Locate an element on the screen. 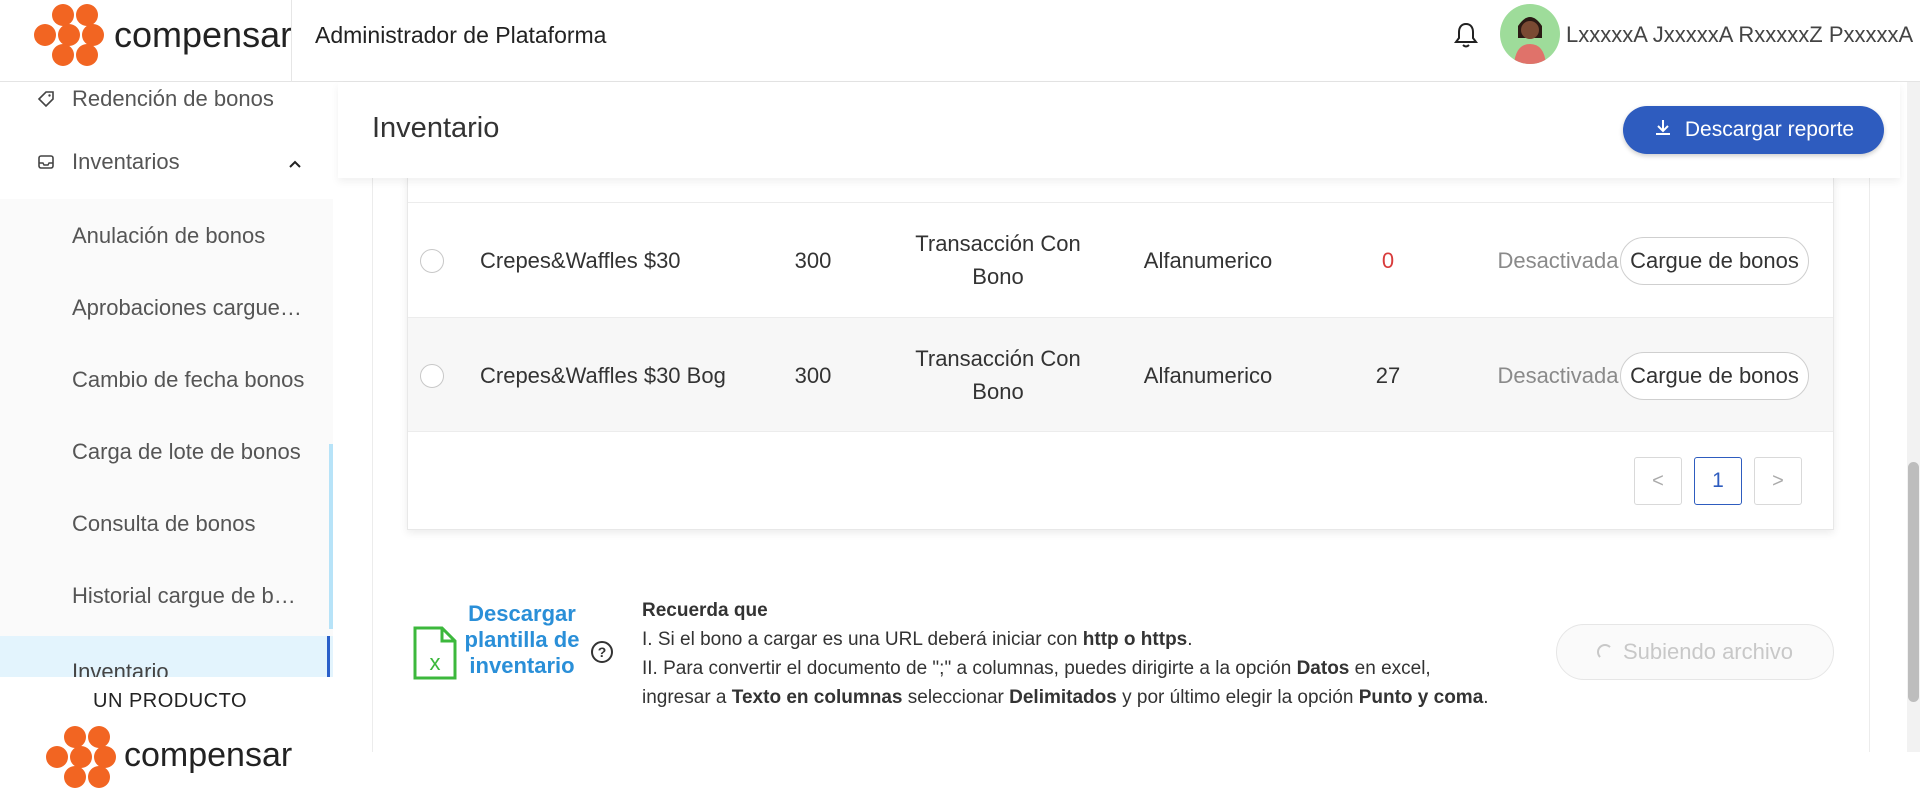 The height and width of the screenshot is (800, 1920). sidebar-item-label: Redención de bonos is located at coordinates (173, 98).